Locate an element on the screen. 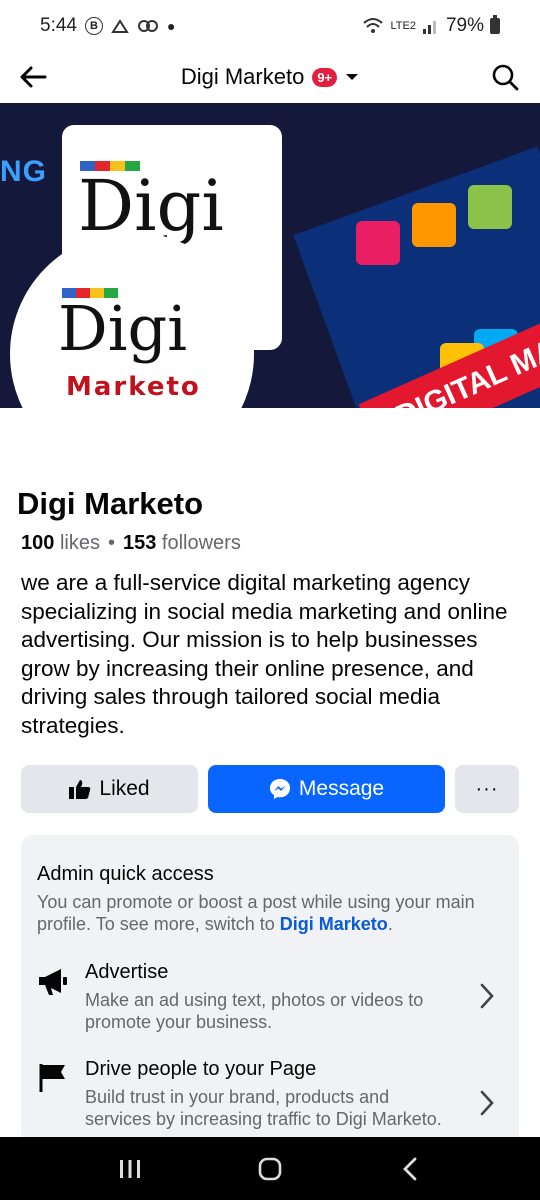  home-button is located at coordinates (270, 1169).